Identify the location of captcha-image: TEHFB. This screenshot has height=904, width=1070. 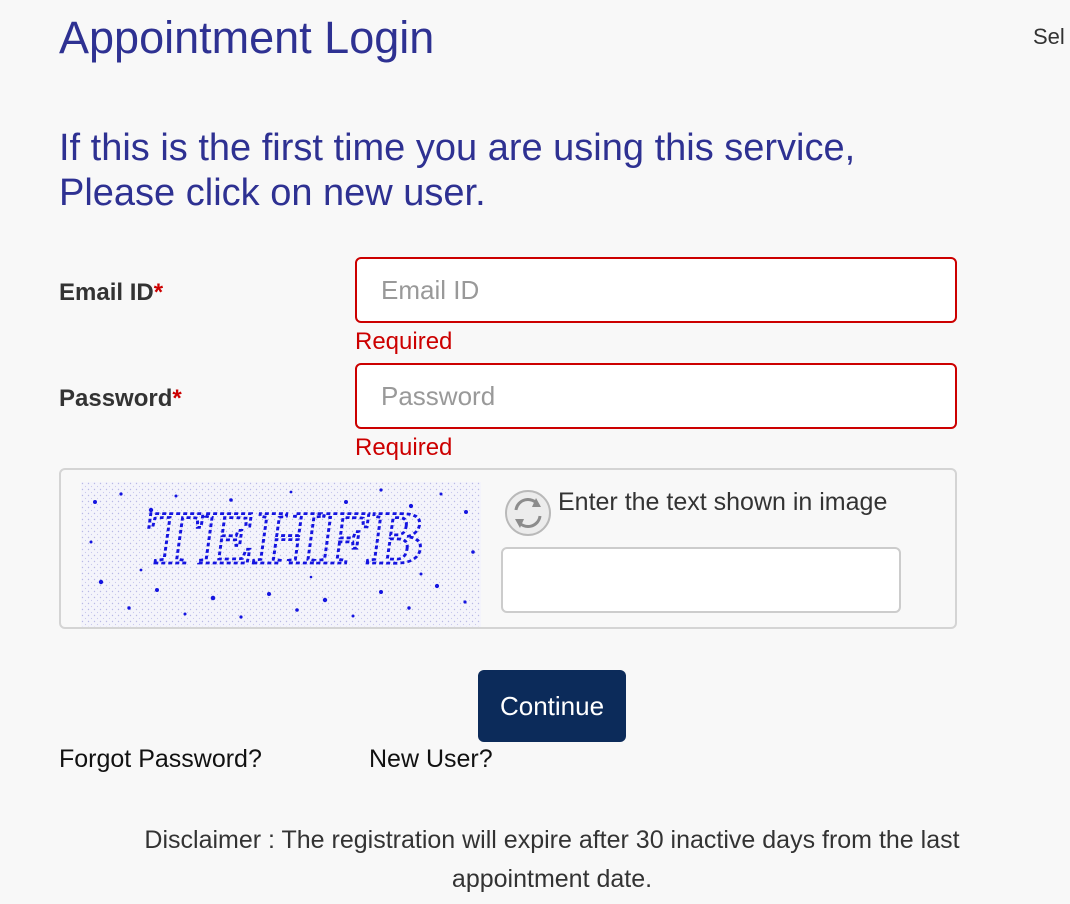
(281, 554).